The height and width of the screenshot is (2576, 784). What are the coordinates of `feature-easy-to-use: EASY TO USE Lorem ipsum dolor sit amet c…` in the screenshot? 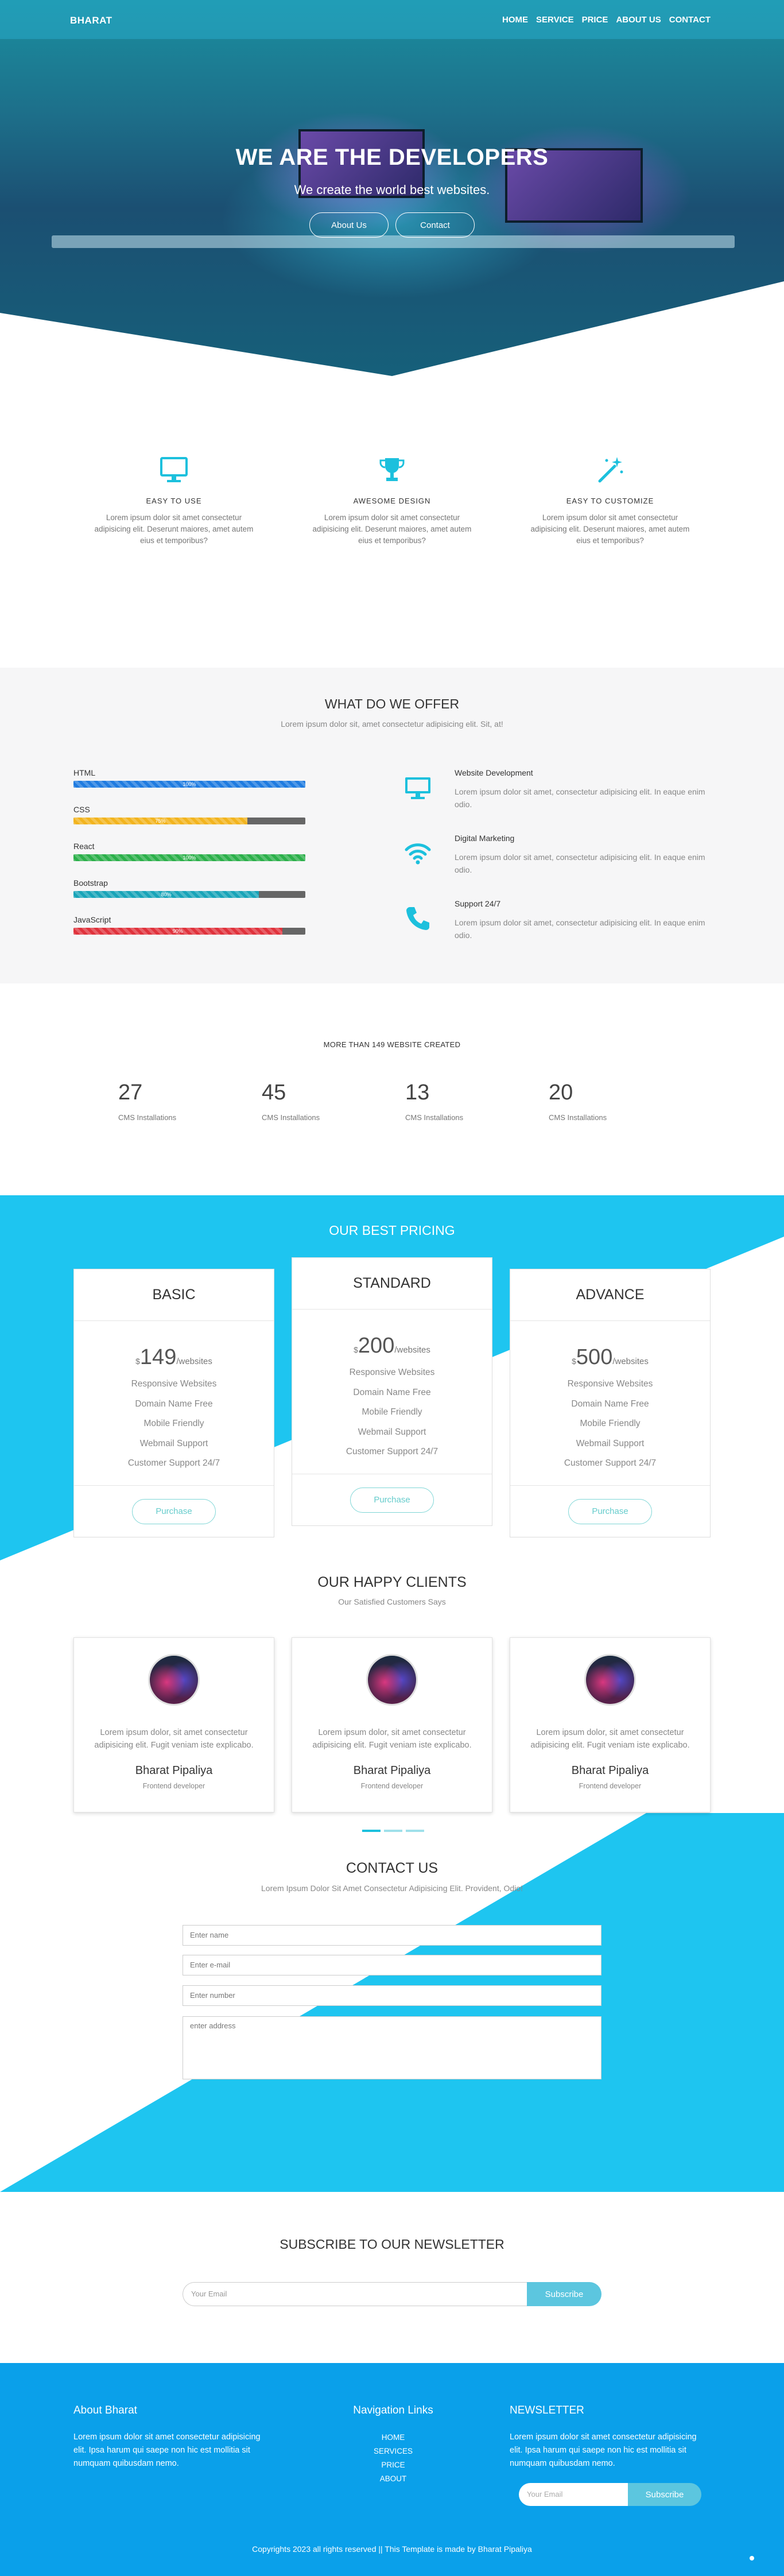 It's located at (174, 500).